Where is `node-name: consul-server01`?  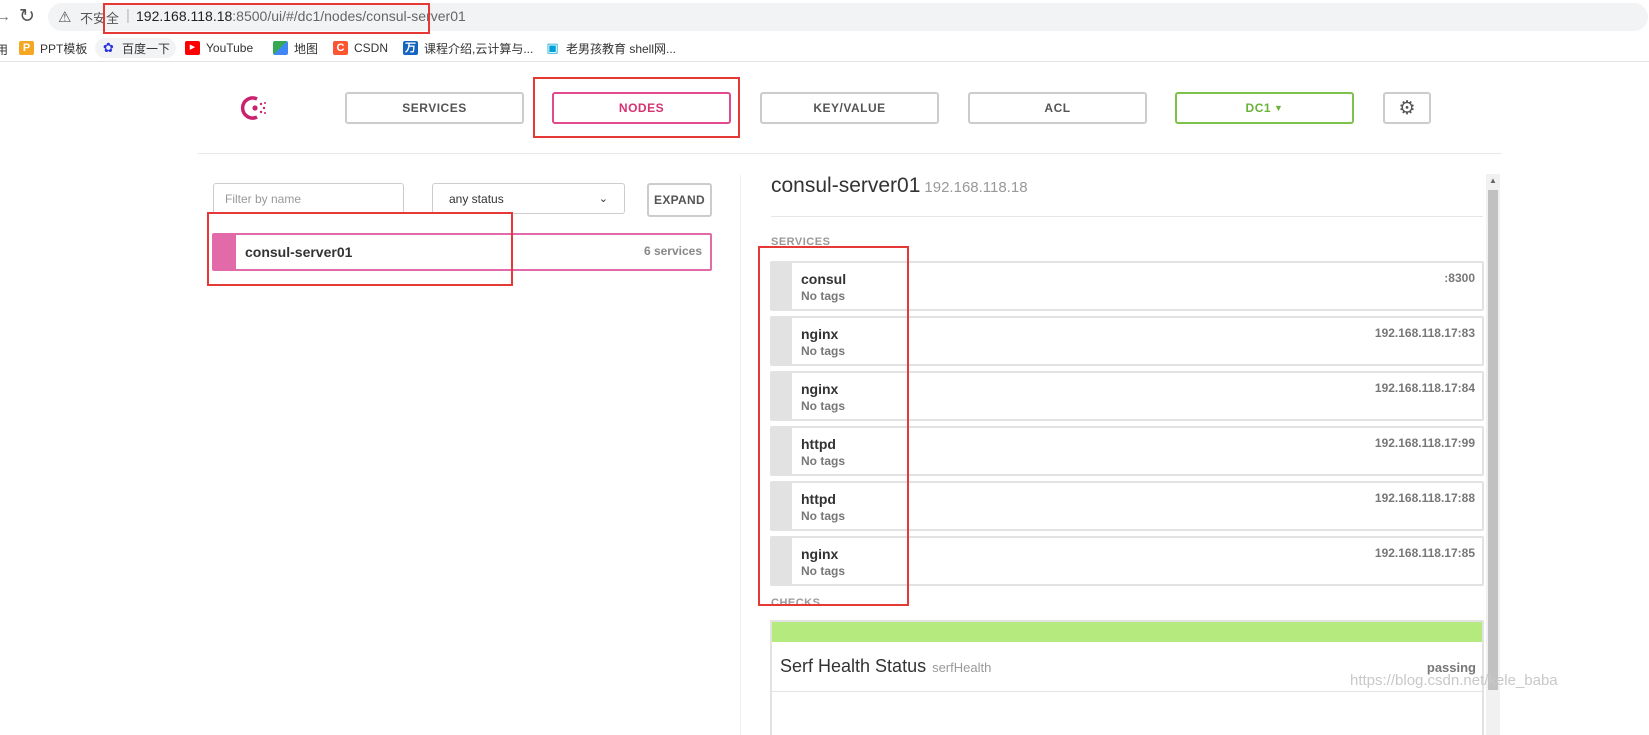
node-name: consul-server01 is located at coordinates (299, 252).